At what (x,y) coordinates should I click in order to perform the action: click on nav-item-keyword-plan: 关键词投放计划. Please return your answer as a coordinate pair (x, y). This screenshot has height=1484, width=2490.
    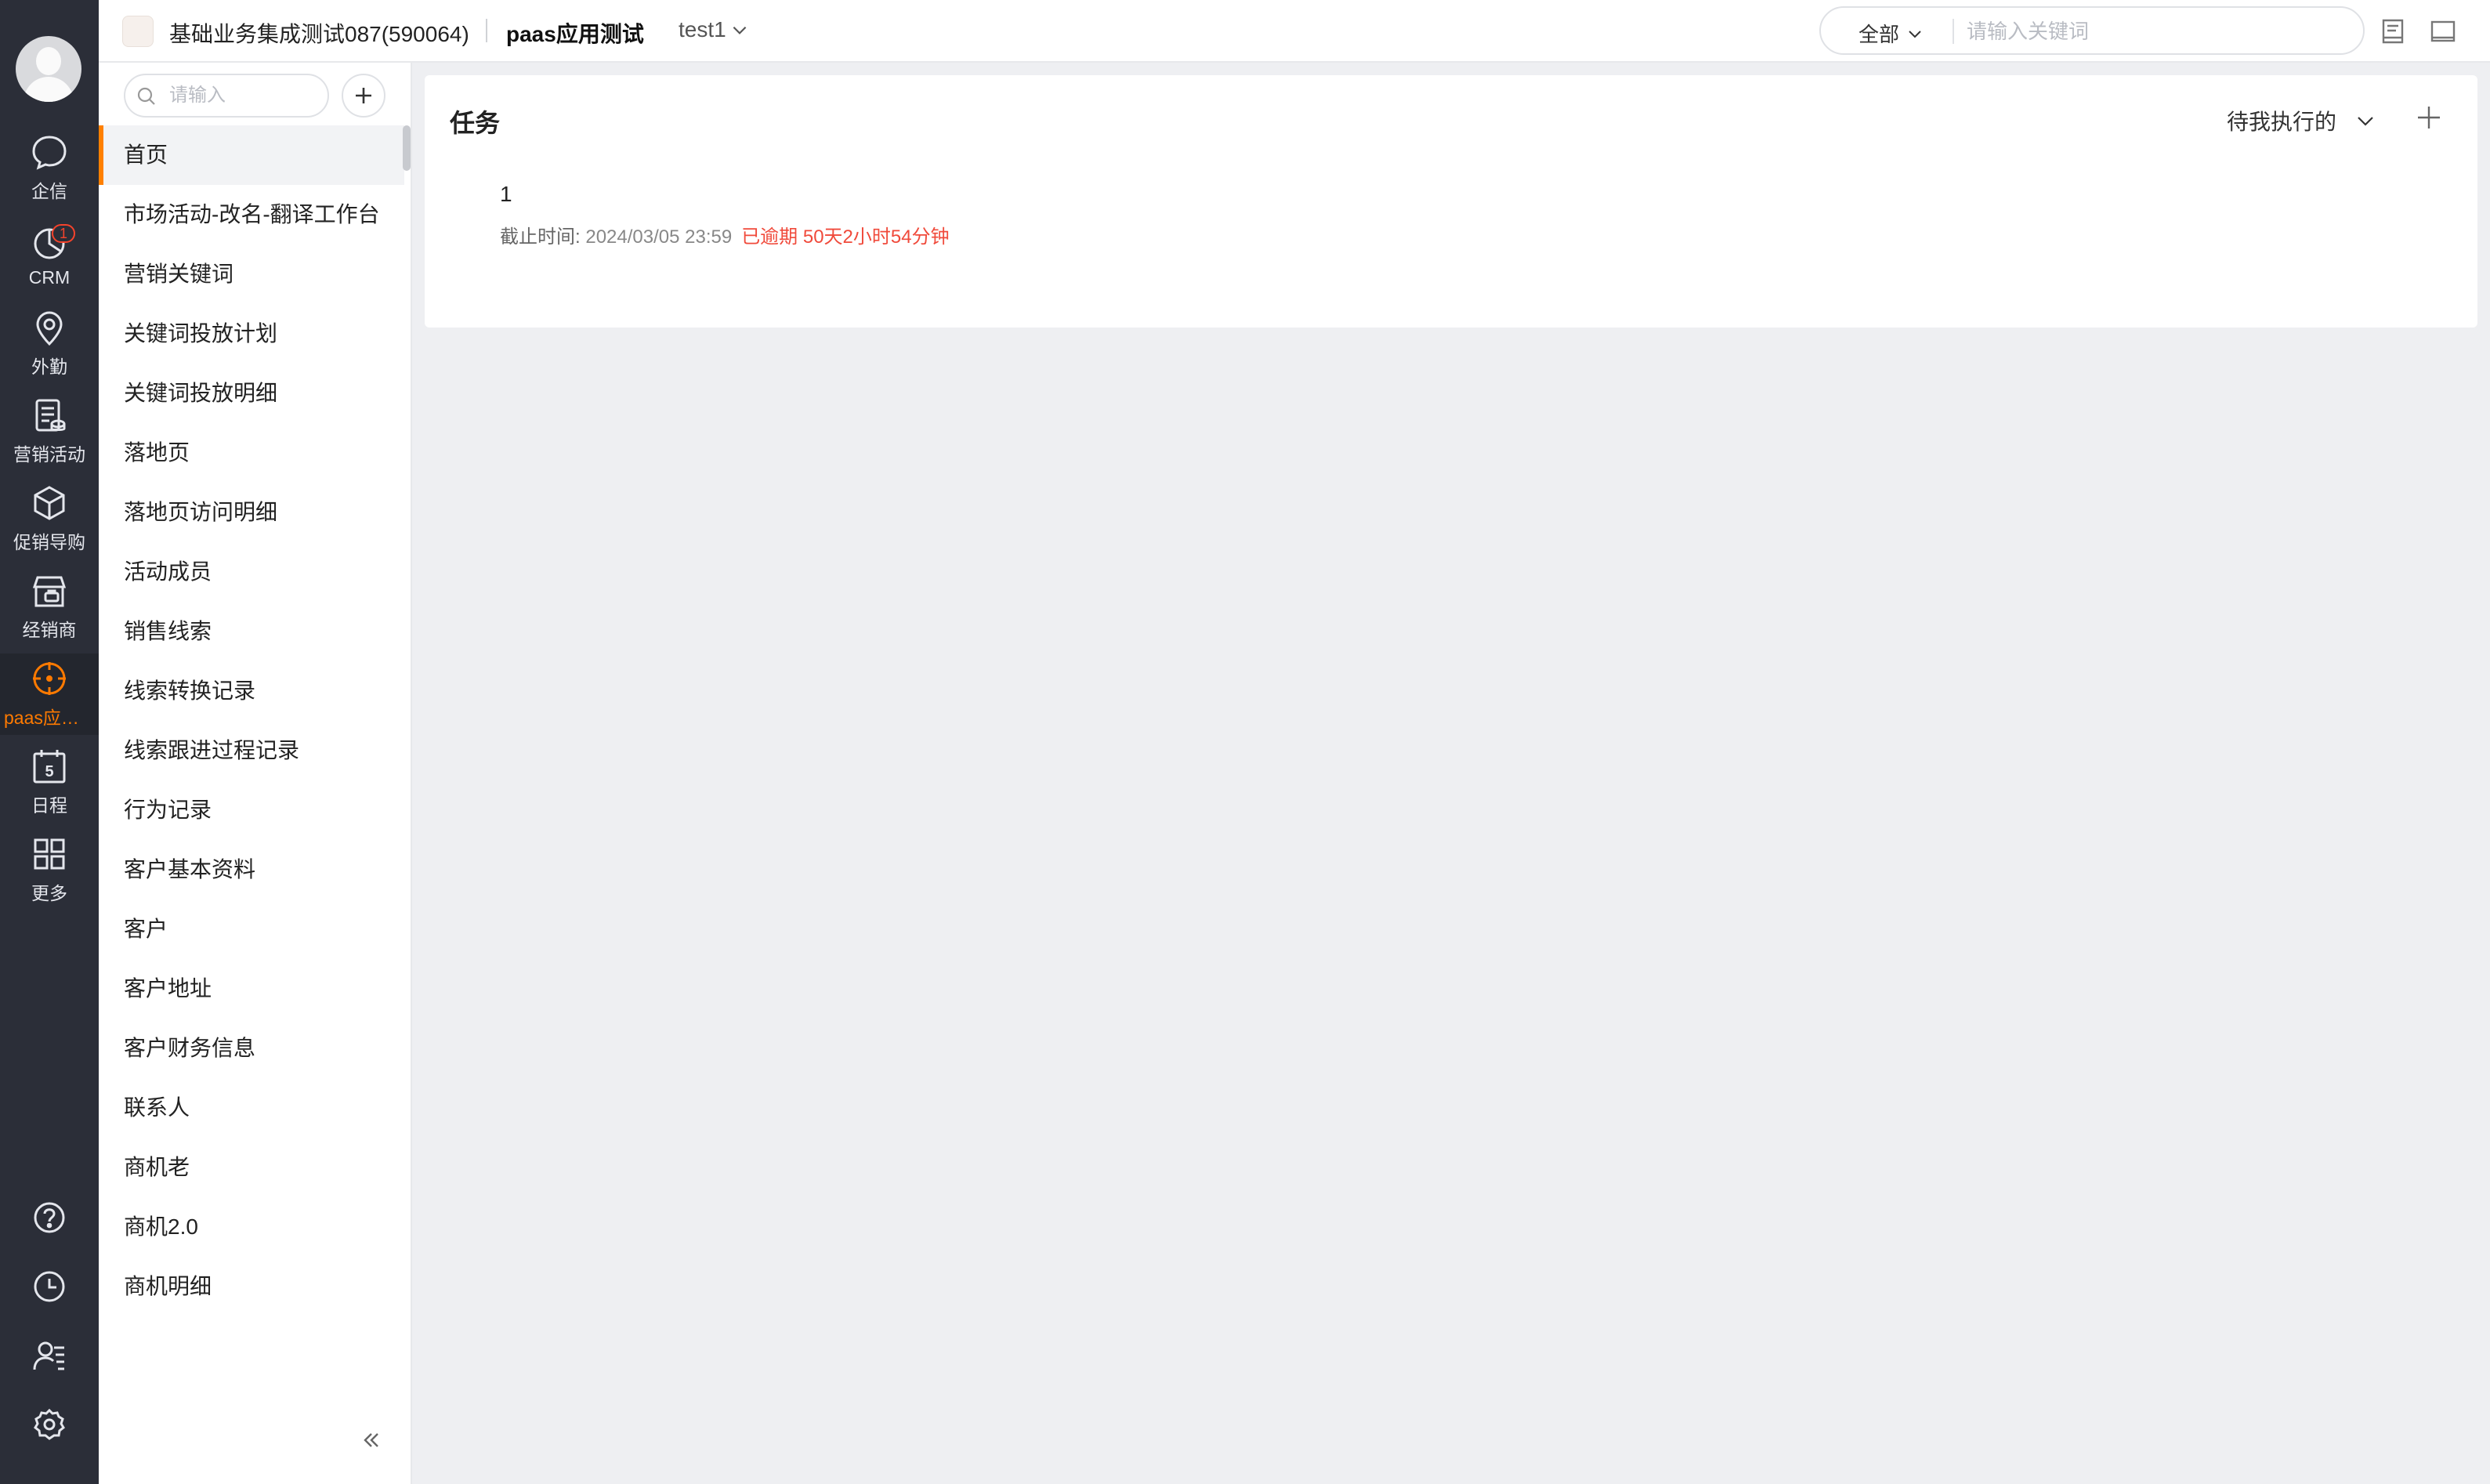
    Looking at the image, I should click on (251, 334).